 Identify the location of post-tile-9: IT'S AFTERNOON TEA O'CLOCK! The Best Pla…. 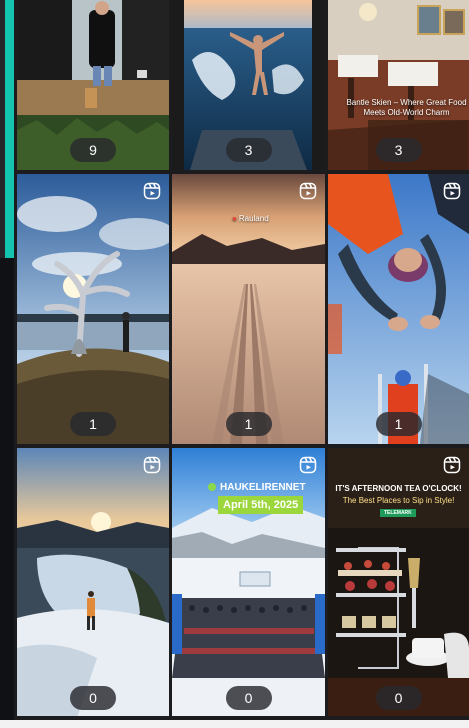
(398, 582).